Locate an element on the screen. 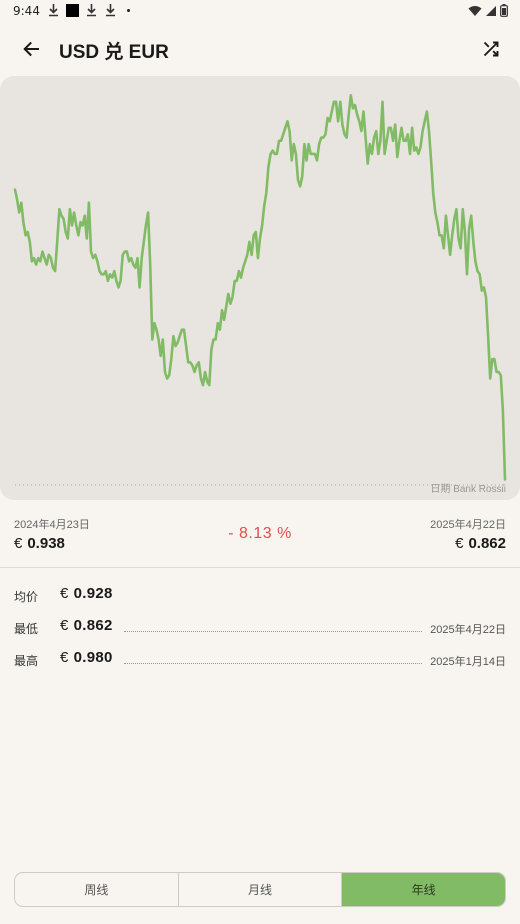 This screenshot has width=520, height=924. back-button is located at coordinates (31, 49).